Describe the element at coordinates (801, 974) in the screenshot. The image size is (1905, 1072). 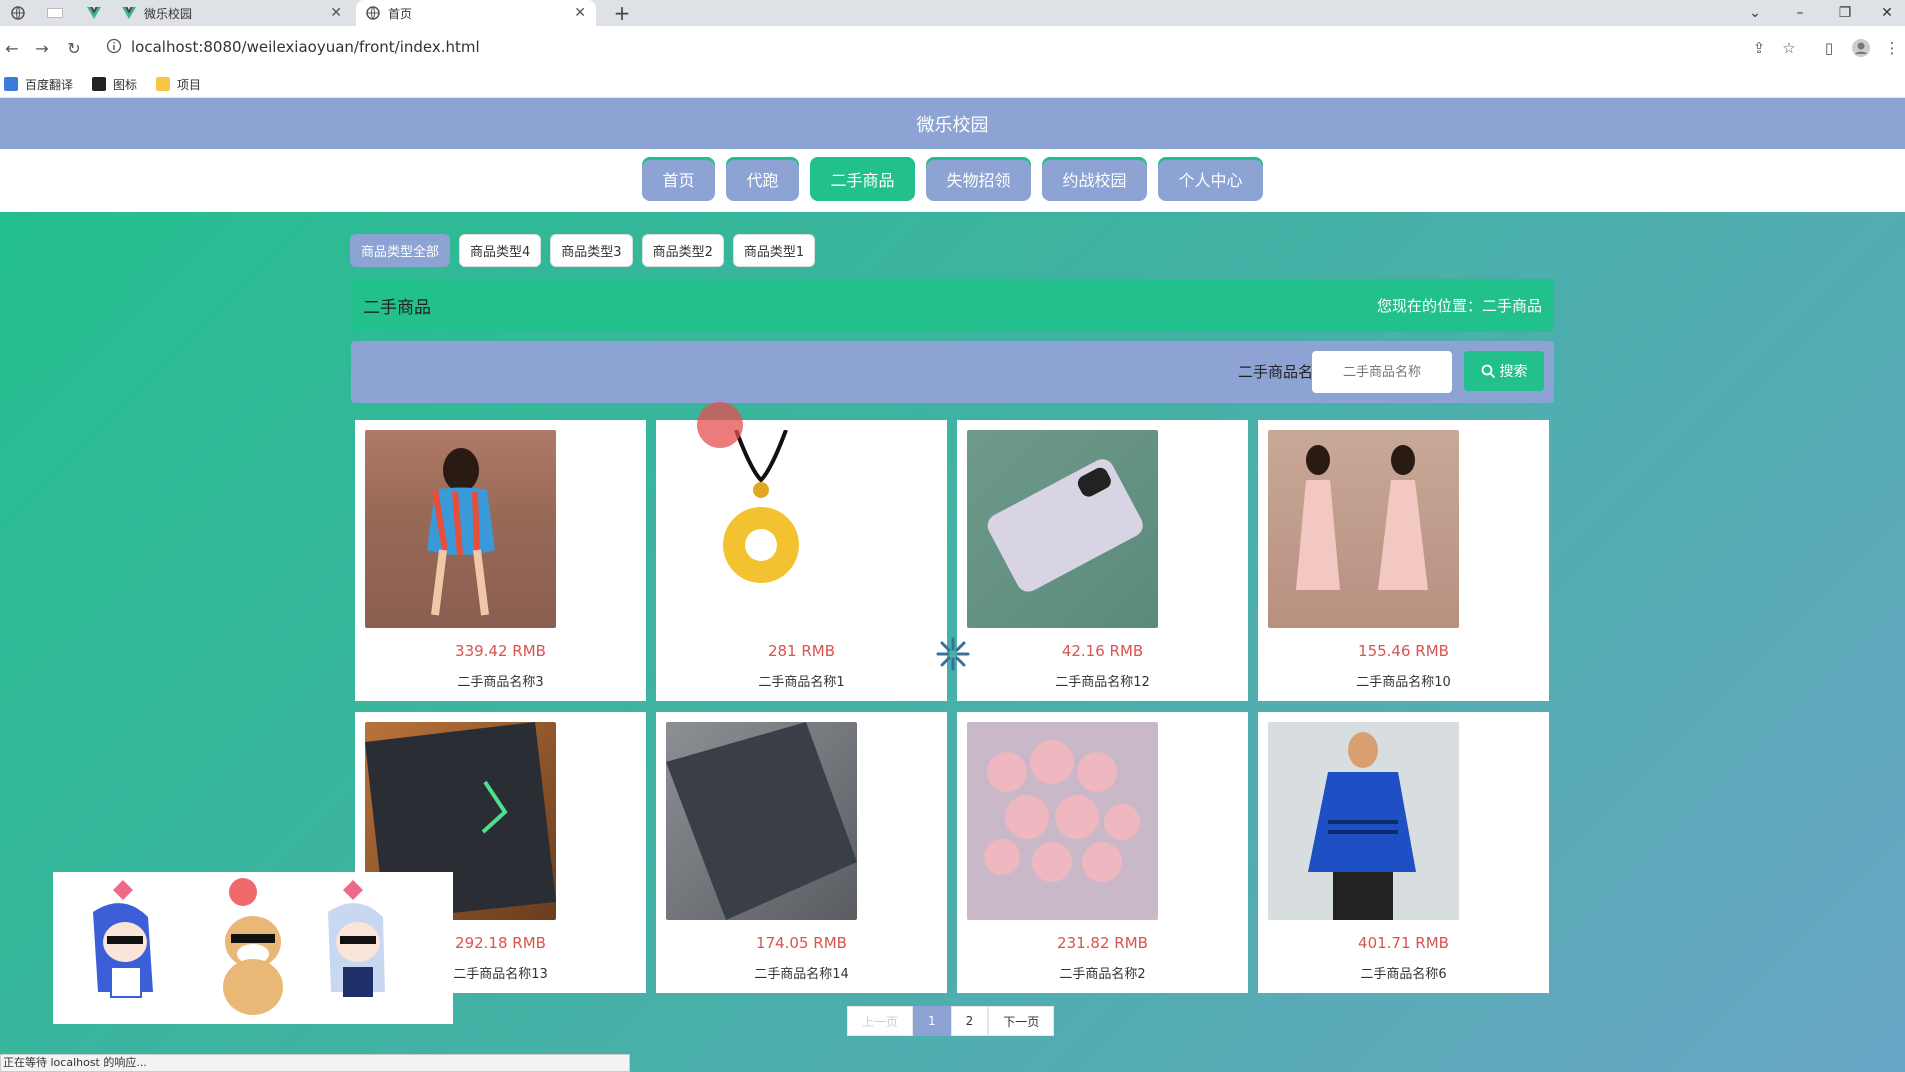
I see `product-name: 二手商品名称14` at that location.